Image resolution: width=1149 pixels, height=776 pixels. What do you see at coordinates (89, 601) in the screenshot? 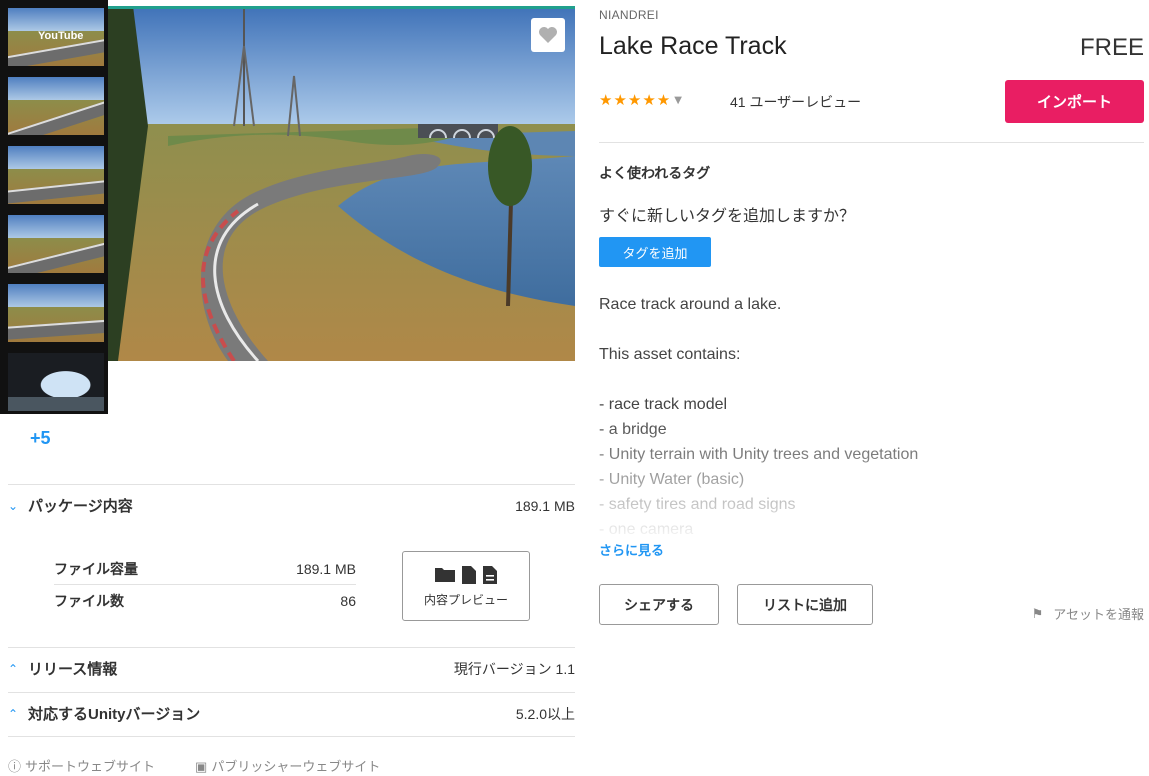
I see `file-count-label: ファイル数` at bounding box center [89, 601].